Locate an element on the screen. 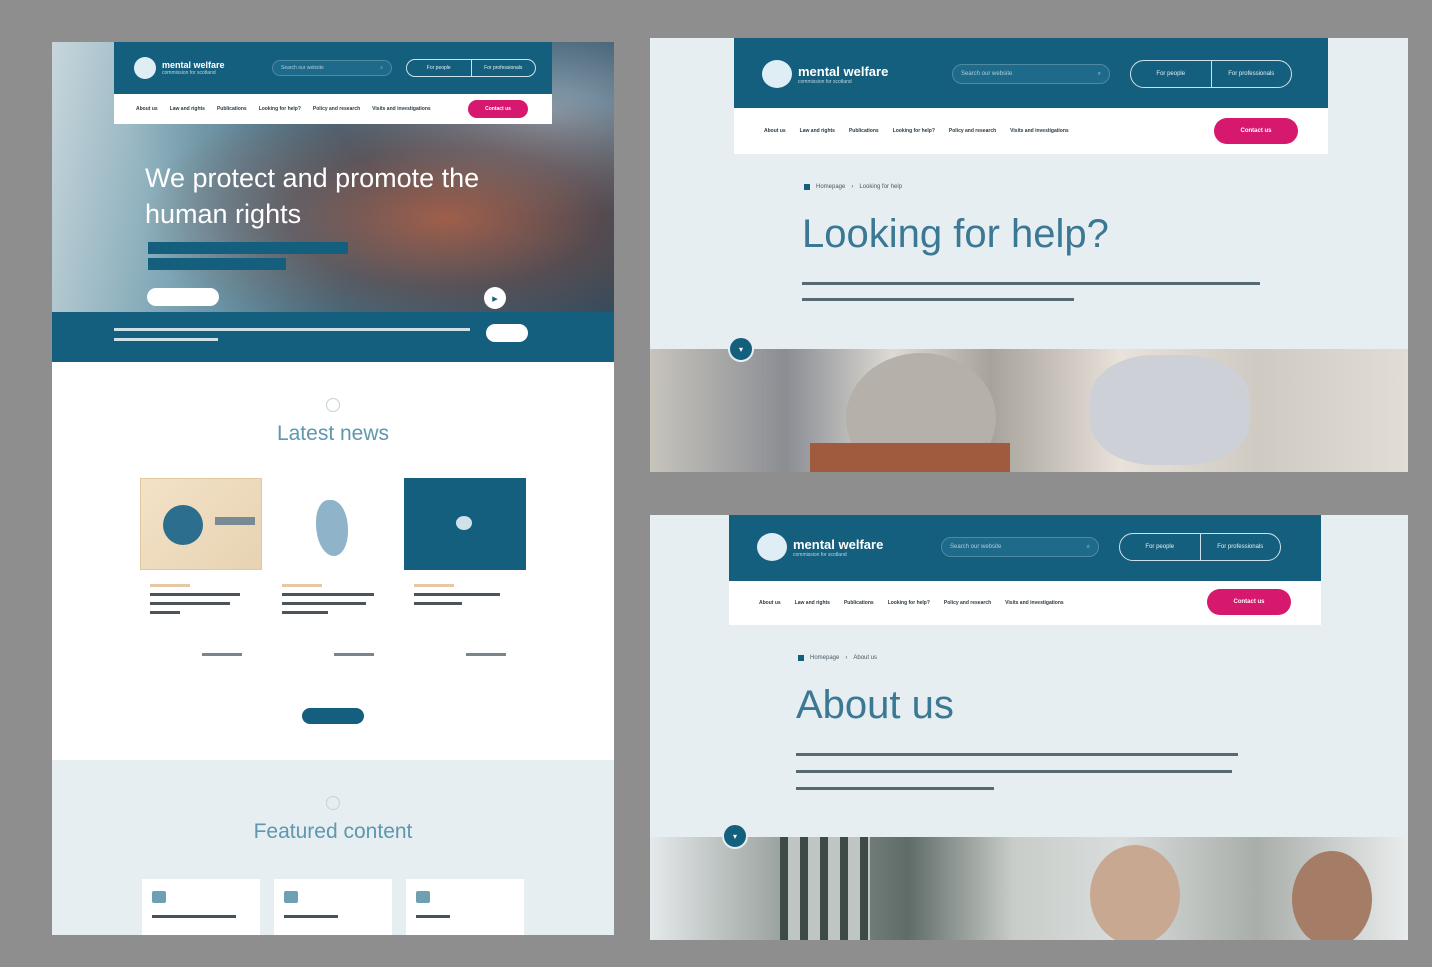 The width and height of the screenshot is (1432, 967). hero-read-more-button is located at coordinates (183, 297).